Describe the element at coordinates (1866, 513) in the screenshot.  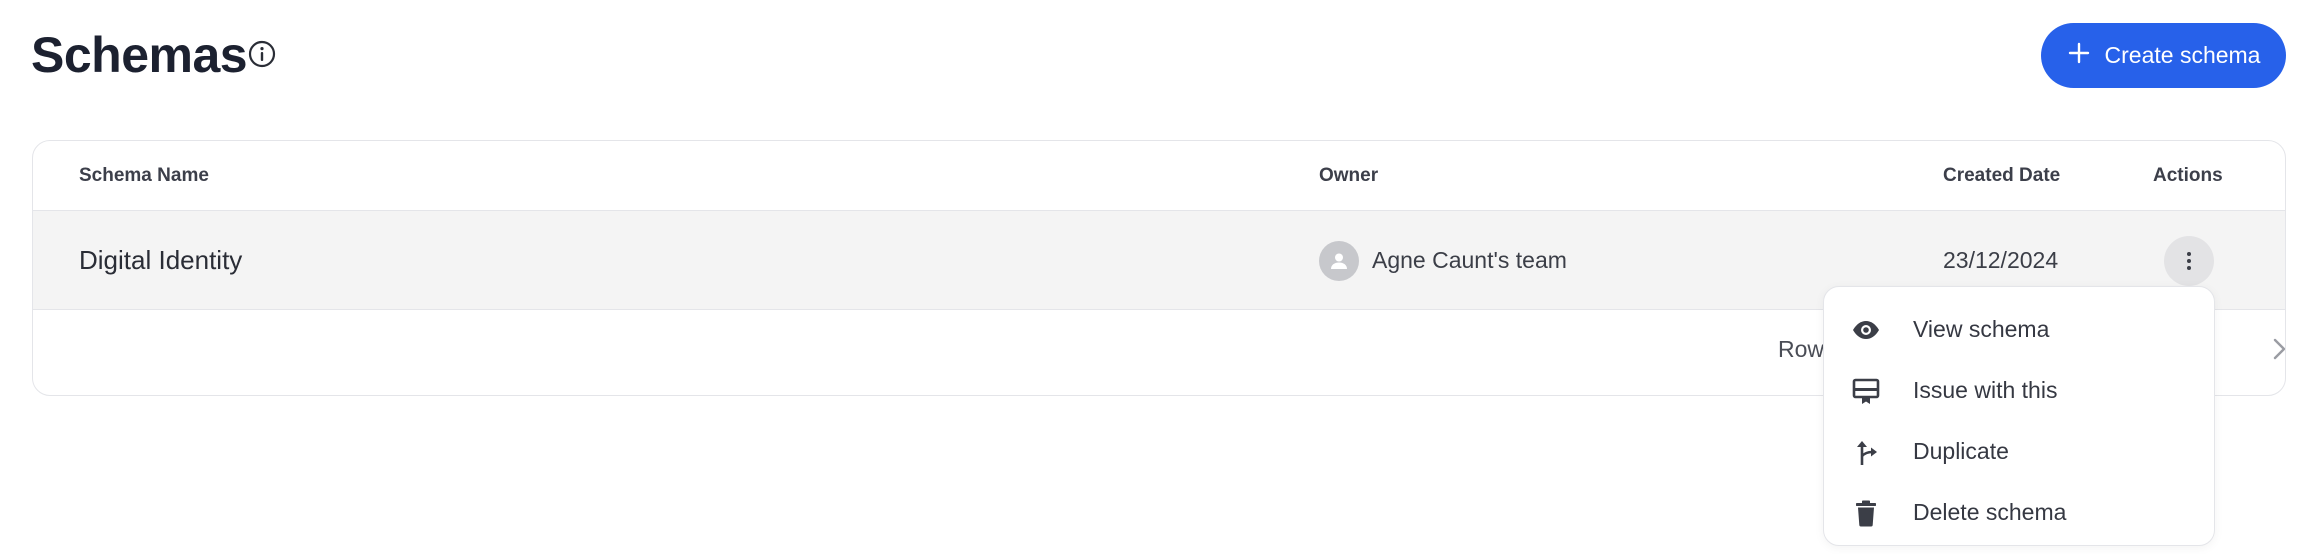
I see `trash-icon` at that location.